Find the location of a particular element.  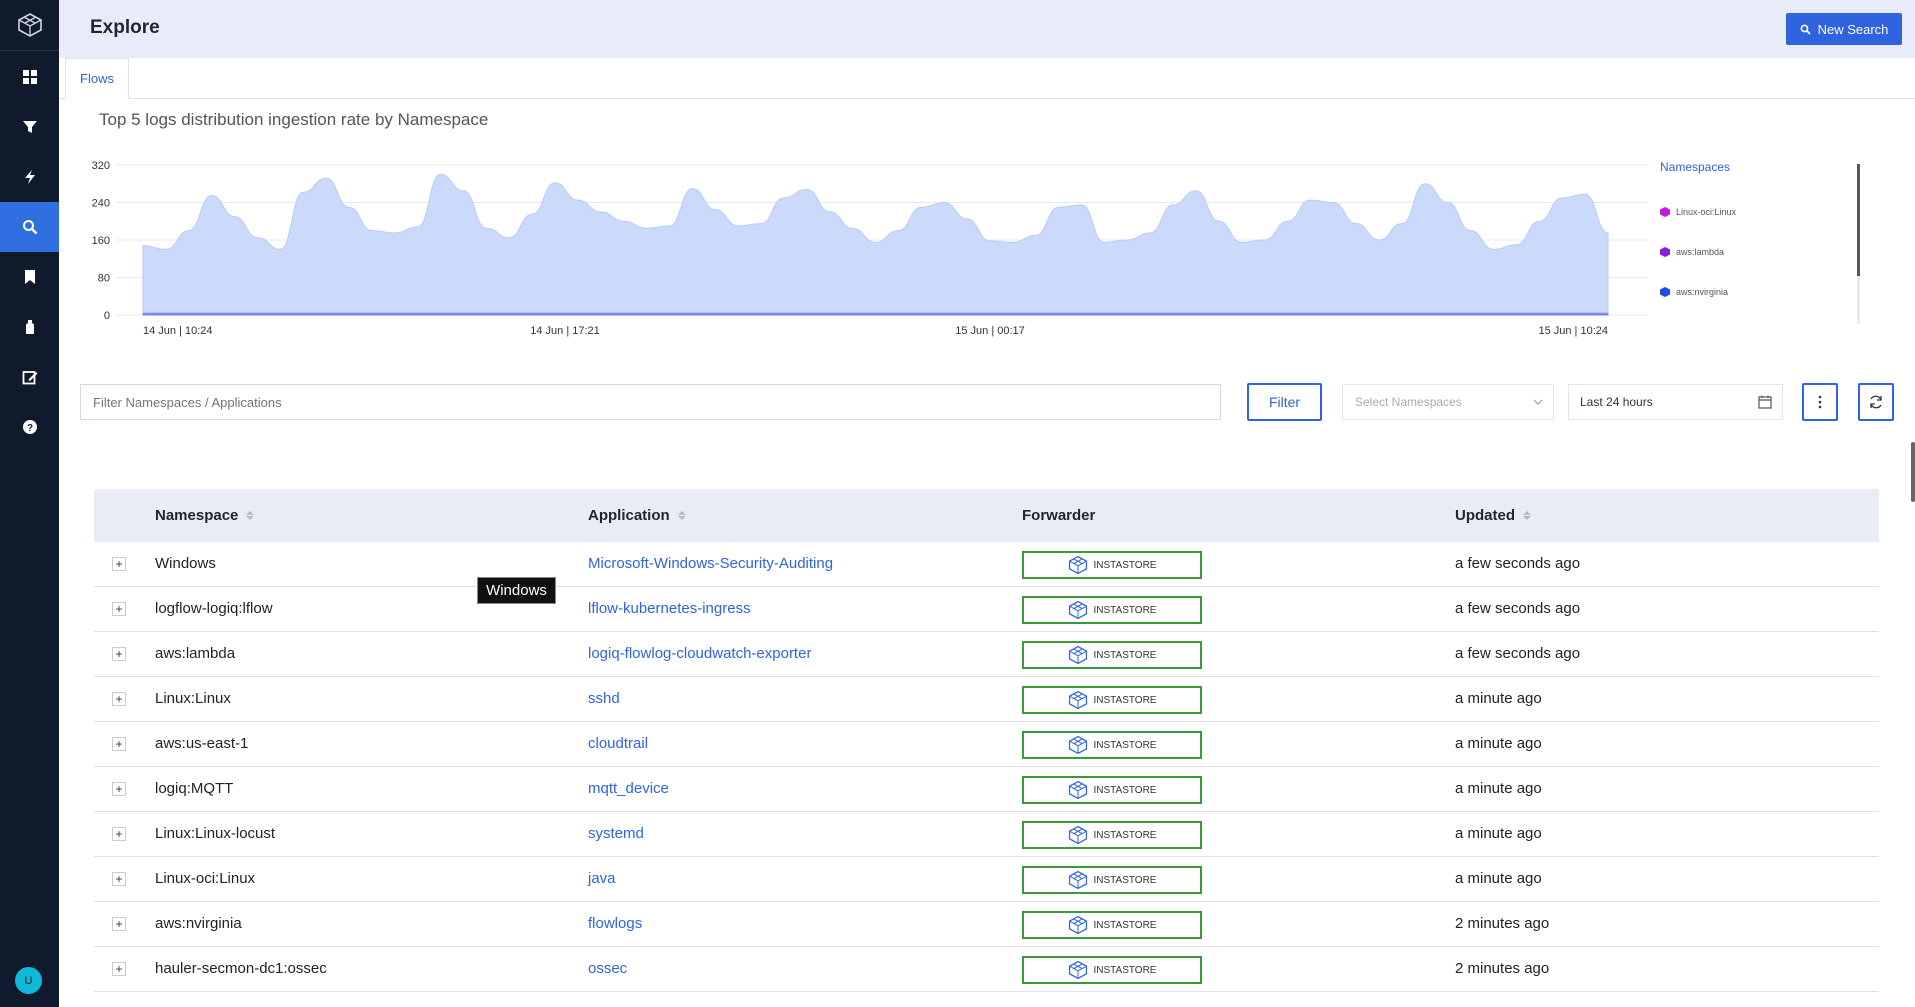

header: Explore New Search is located at coordinates (987, 29).